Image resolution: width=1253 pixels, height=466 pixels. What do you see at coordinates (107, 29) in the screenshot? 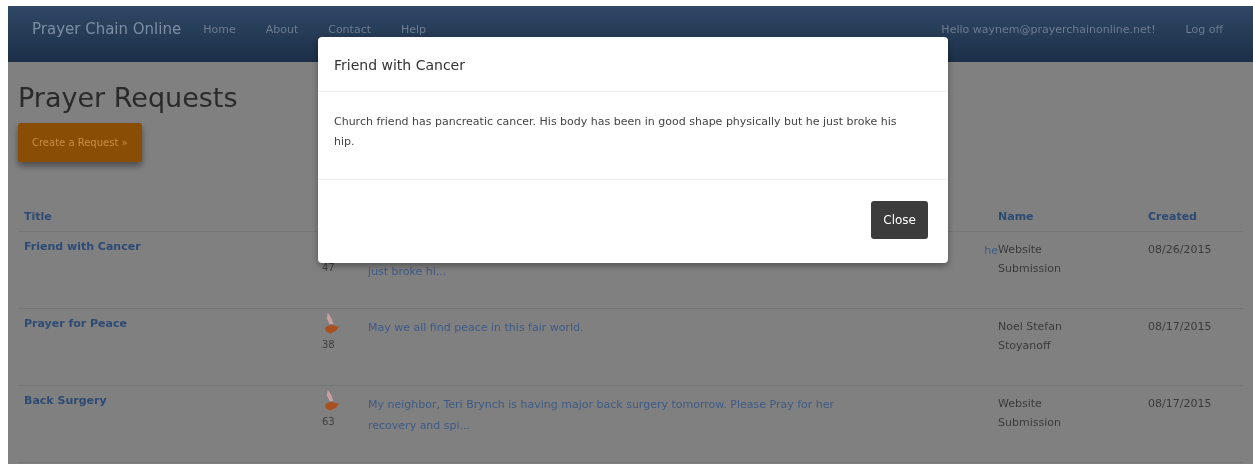
I see `brand-link: Prayer Chain Online` at bounding box center [107, 29].